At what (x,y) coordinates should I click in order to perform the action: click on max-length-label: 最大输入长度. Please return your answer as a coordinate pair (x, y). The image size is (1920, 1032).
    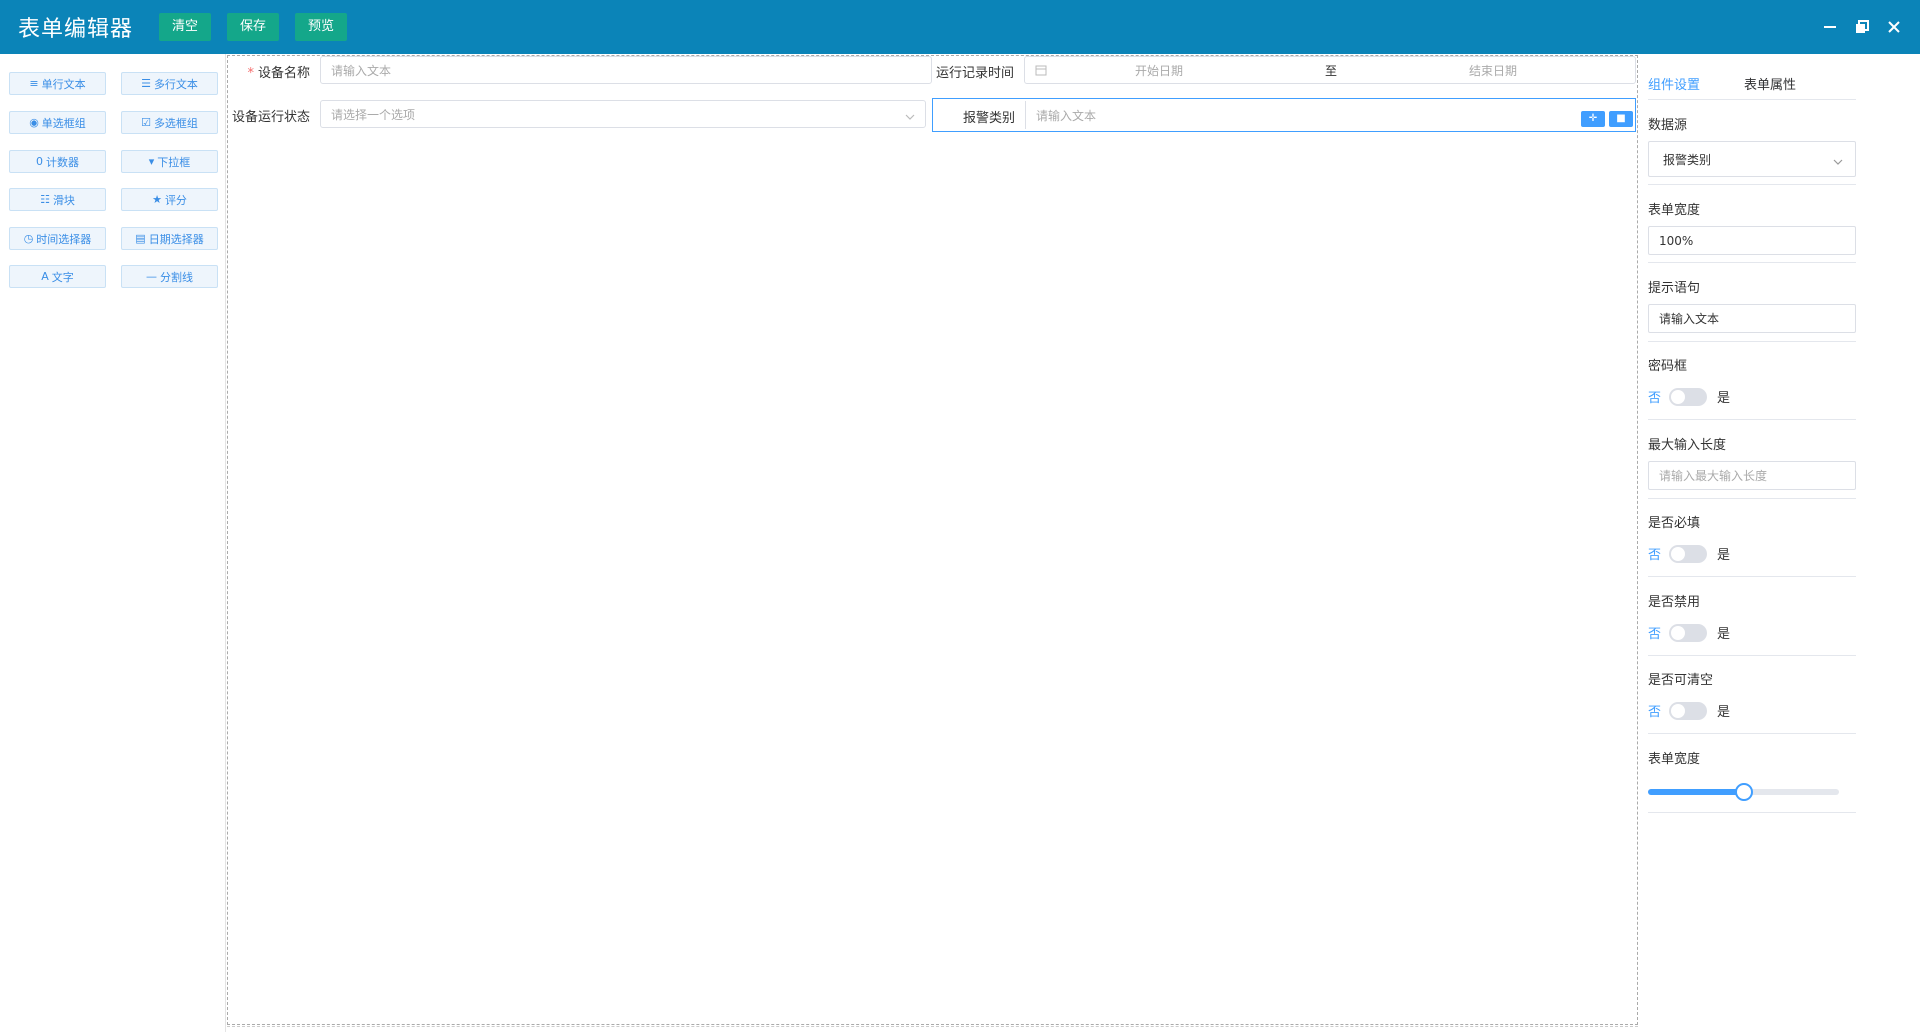
    Looking at the image, I should click on (1687, 445).